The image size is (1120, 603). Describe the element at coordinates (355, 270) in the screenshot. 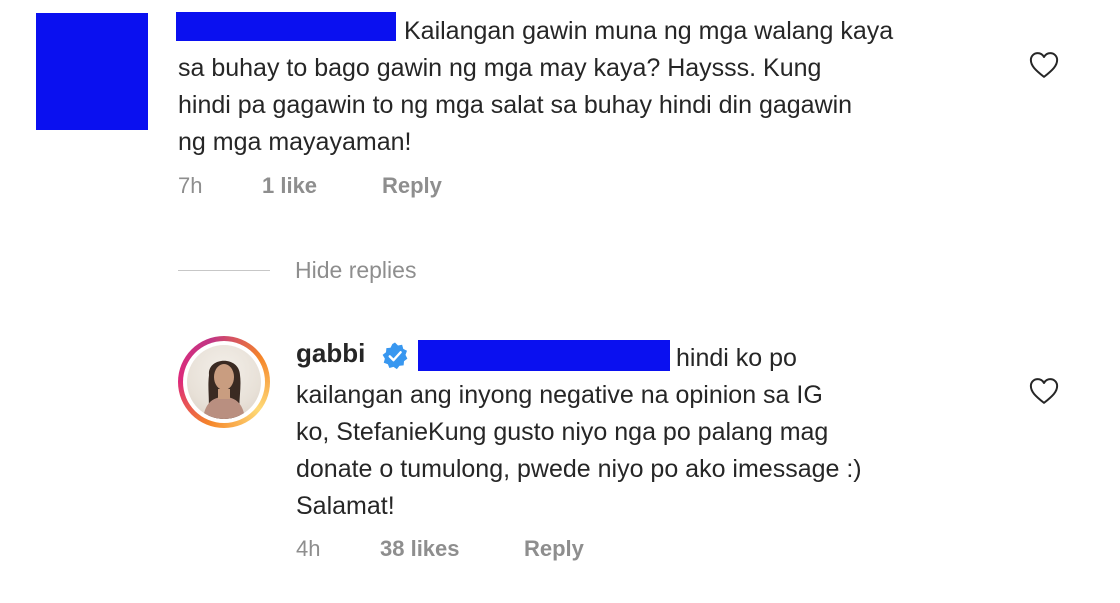

I see `hide-replies-button: Hide replies` at that location.